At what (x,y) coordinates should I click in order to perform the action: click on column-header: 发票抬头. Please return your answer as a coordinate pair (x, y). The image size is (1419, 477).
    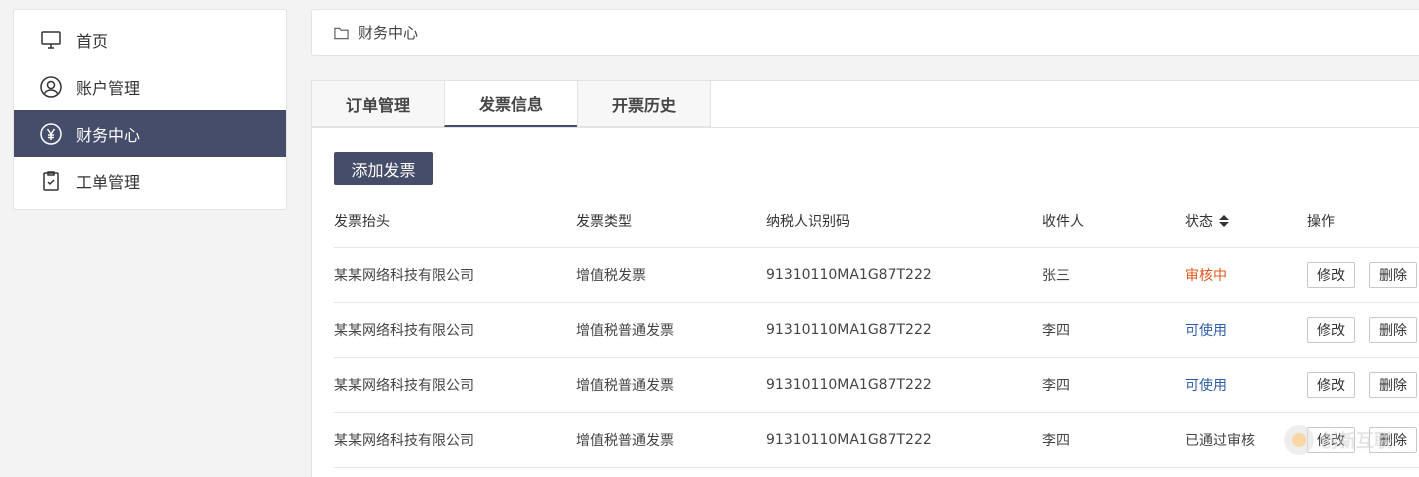
    Looking at the image, I should click on (362, 222).